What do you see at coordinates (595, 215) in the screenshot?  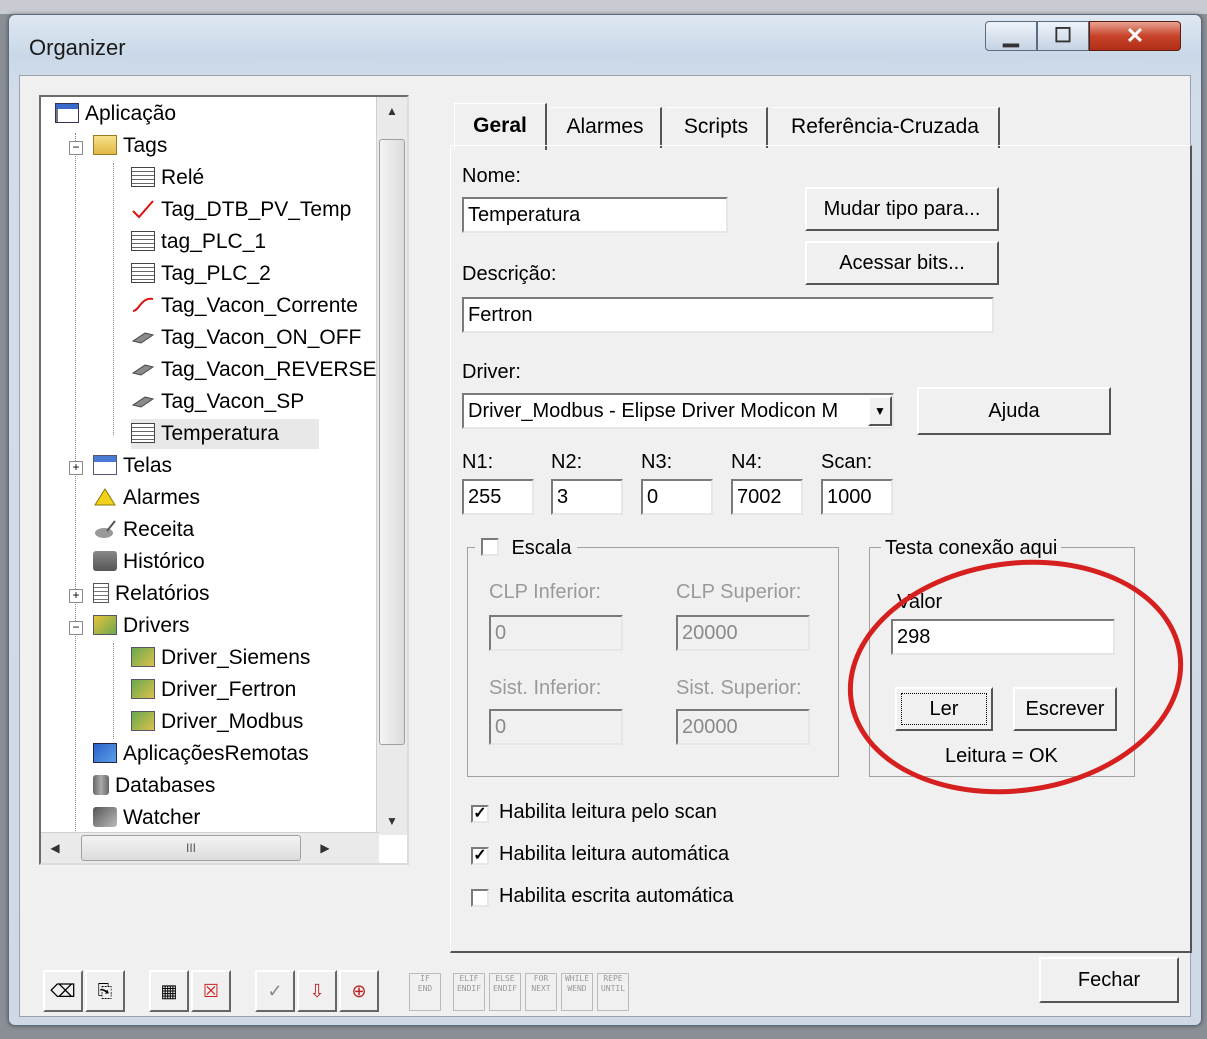 I see `nome-input: Temperatura` at bounding box center [595, 215].